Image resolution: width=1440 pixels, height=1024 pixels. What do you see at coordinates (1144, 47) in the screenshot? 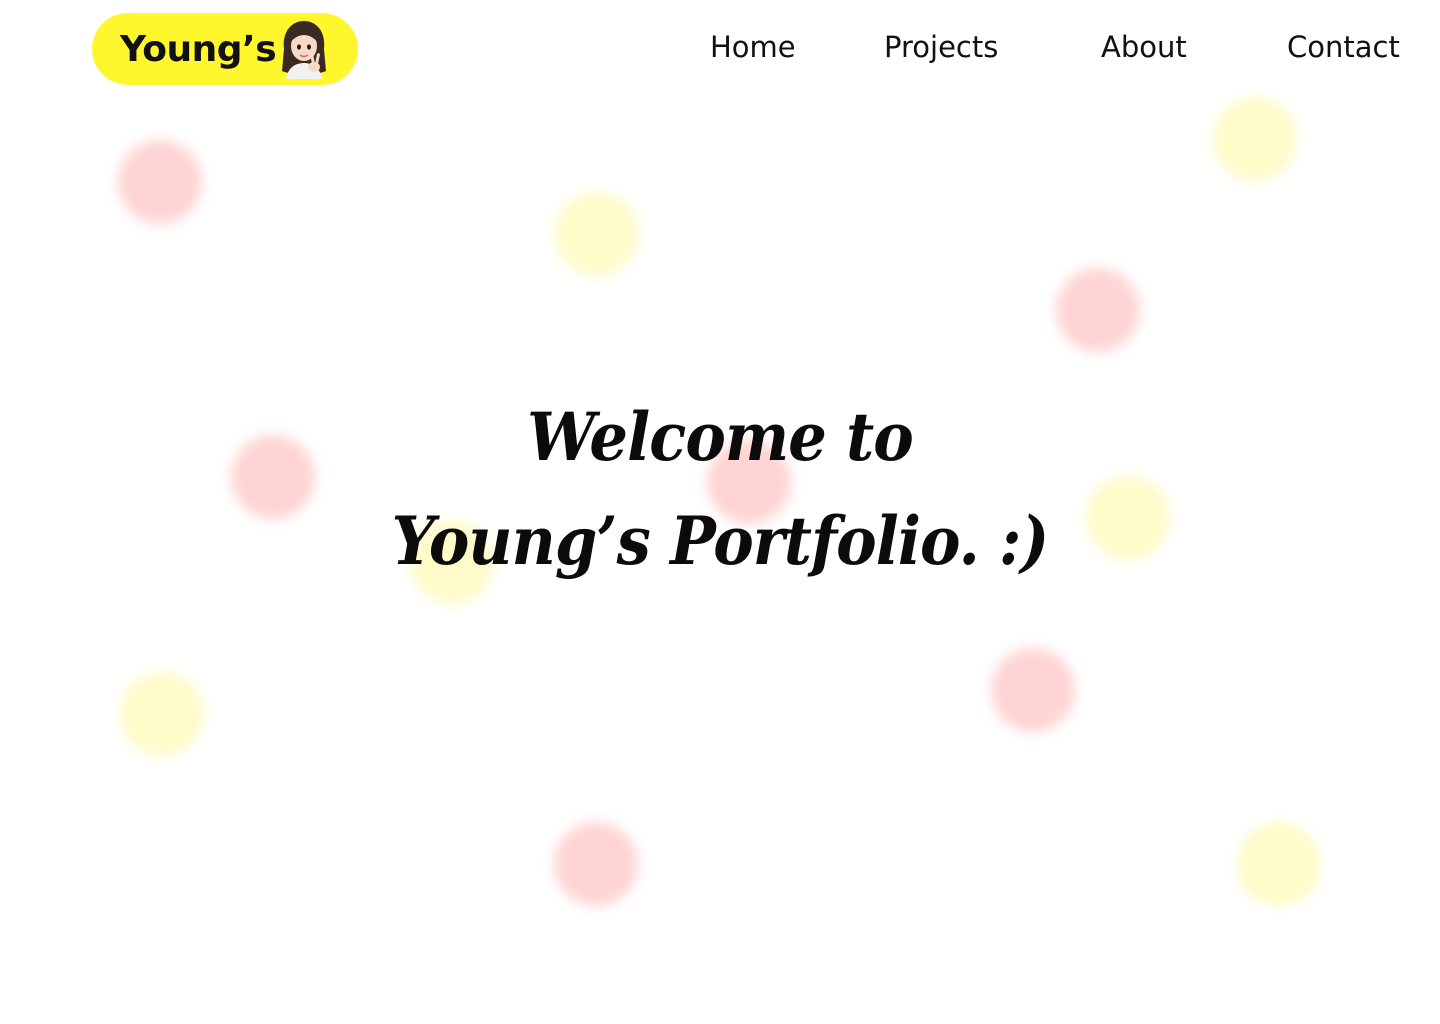
I see `nav-about-link: About` at bounding box center [1144, 47].